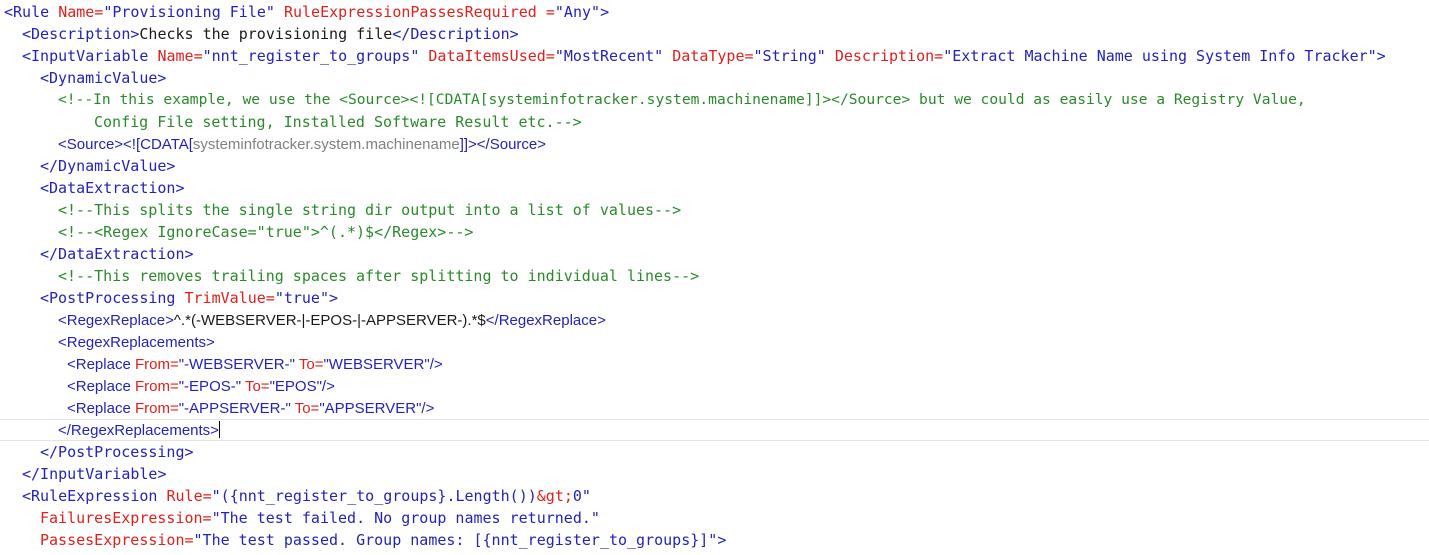 This screenshot has width=1429, height=555. What do you see at coordinates (545, 320) in the screenshot?
I see `xml-tag-token: </RegexReplace>` at bounding box center [545, 320].